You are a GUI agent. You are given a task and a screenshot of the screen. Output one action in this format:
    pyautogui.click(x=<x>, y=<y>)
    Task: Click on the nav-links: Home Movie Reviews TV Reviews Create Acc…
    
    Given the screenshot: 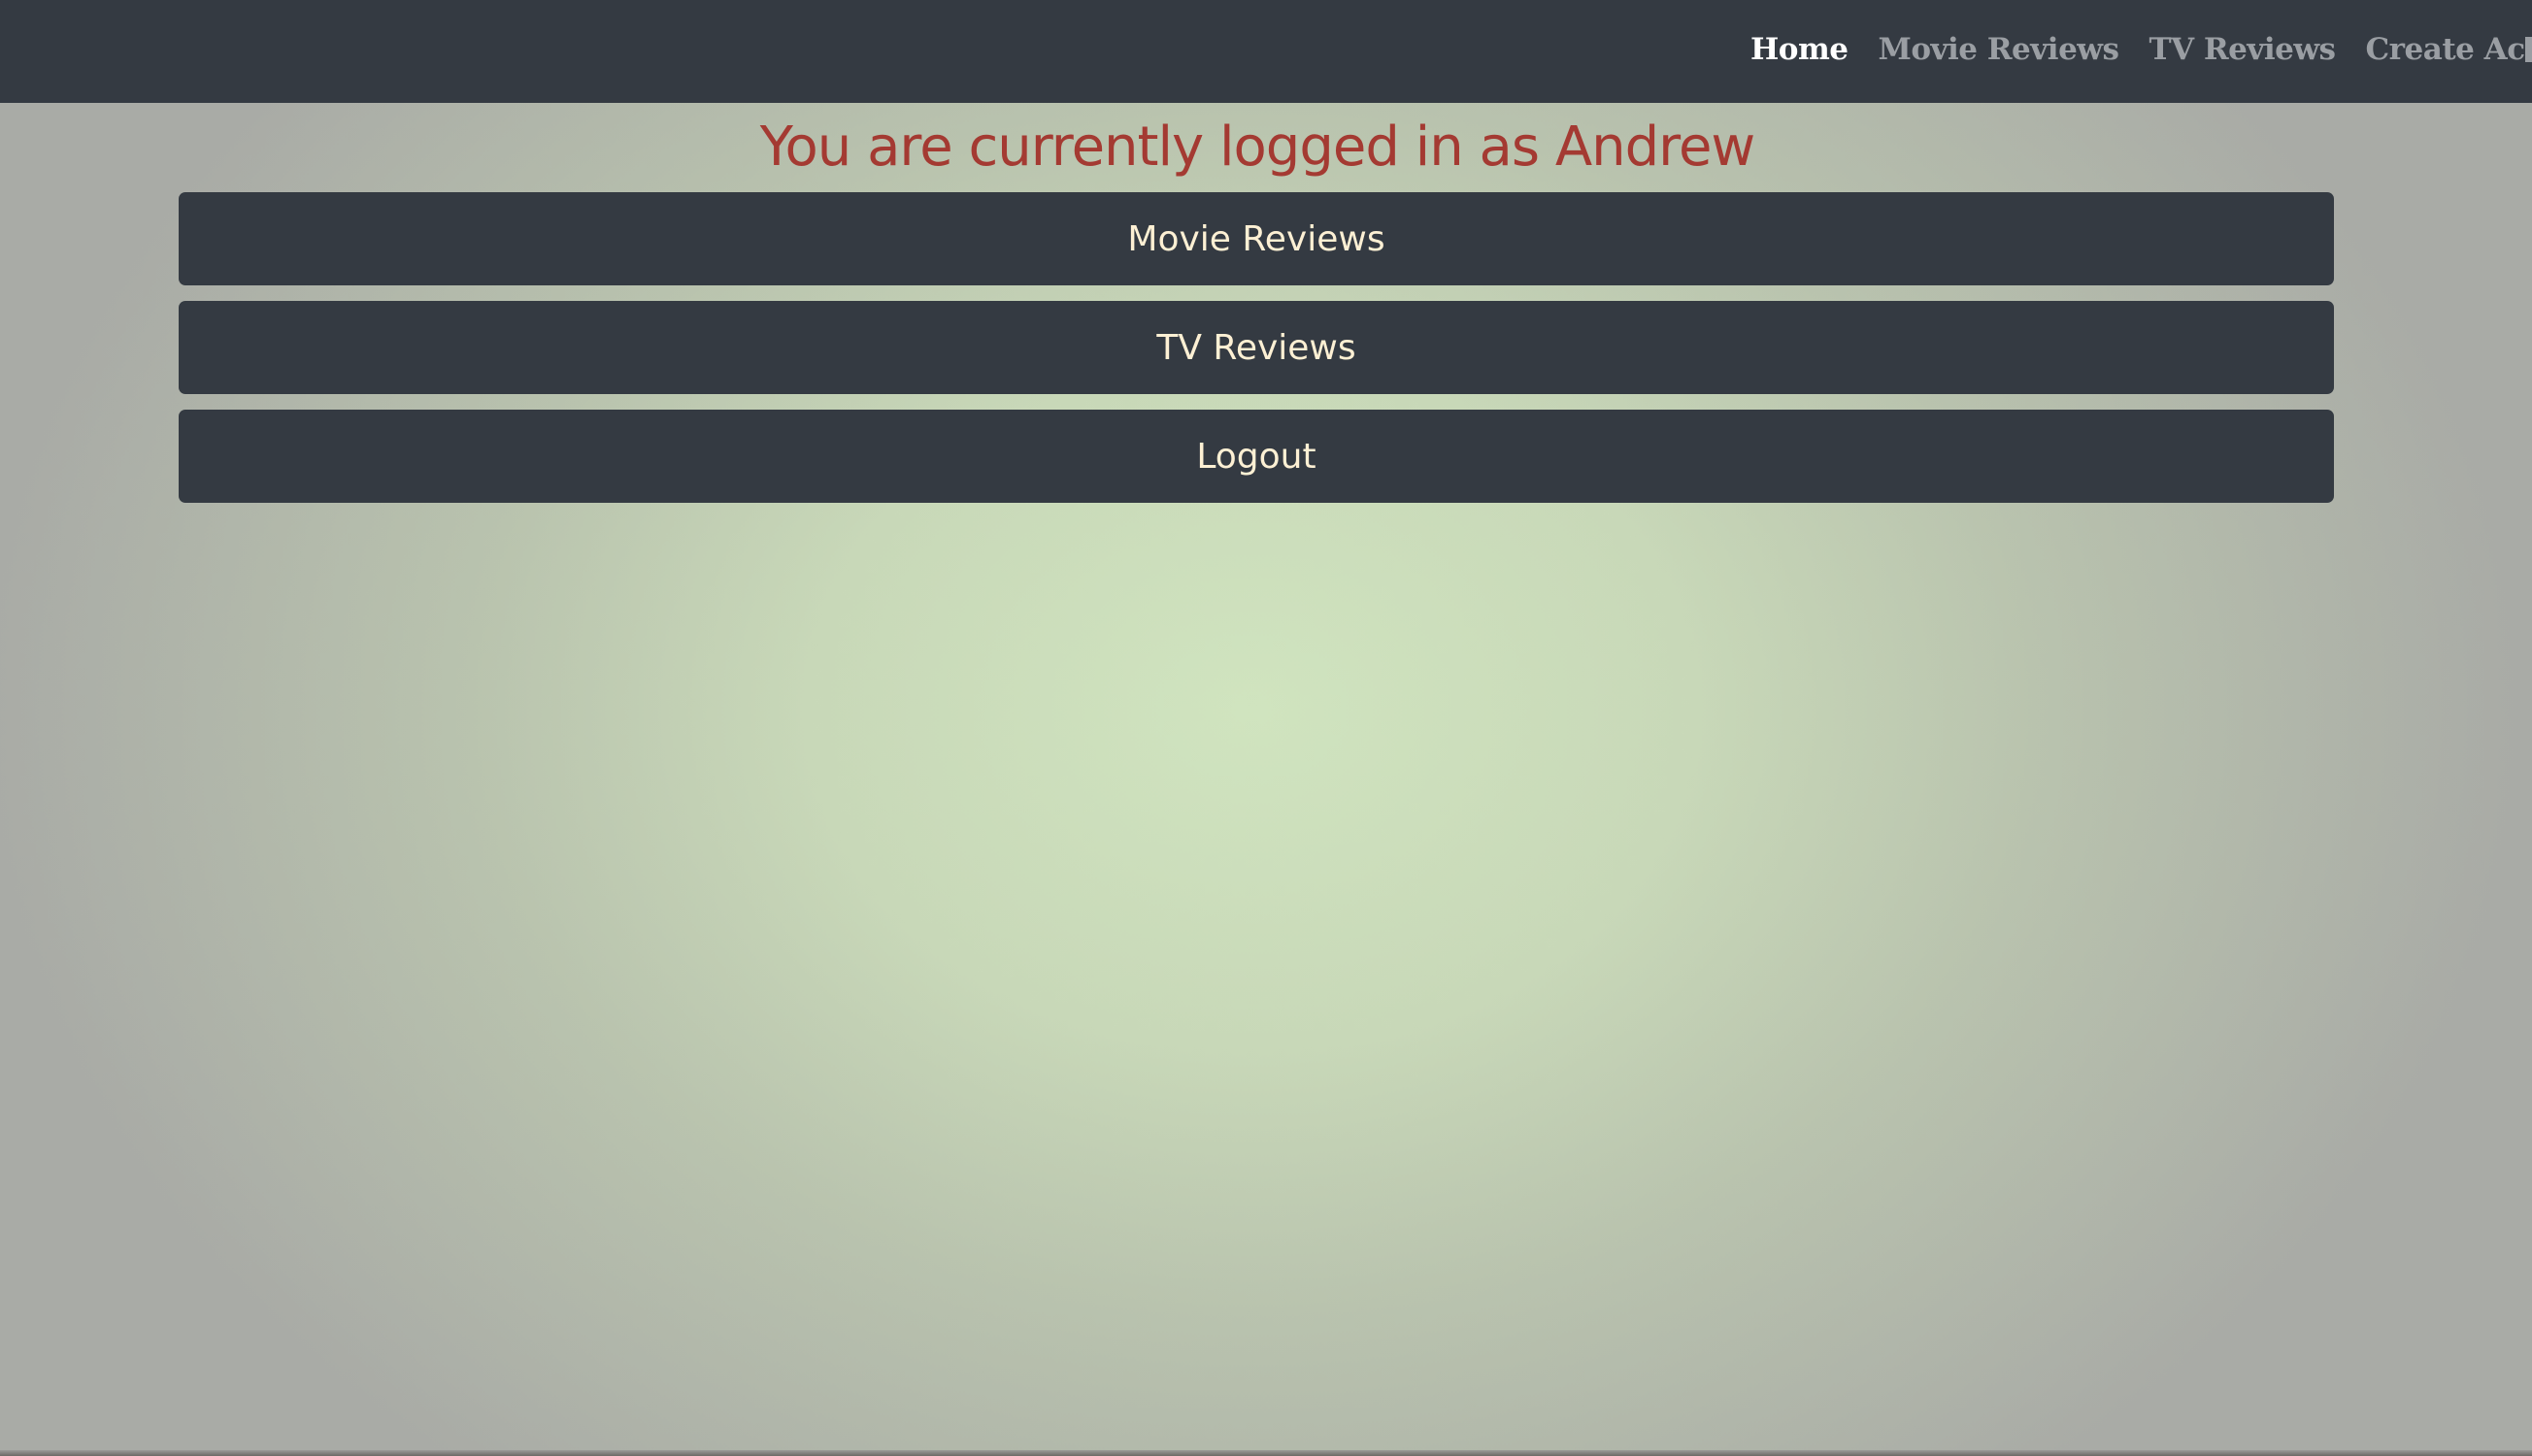 What is the action you would take?
    pyautogui.click(x=2141, y=49)
    